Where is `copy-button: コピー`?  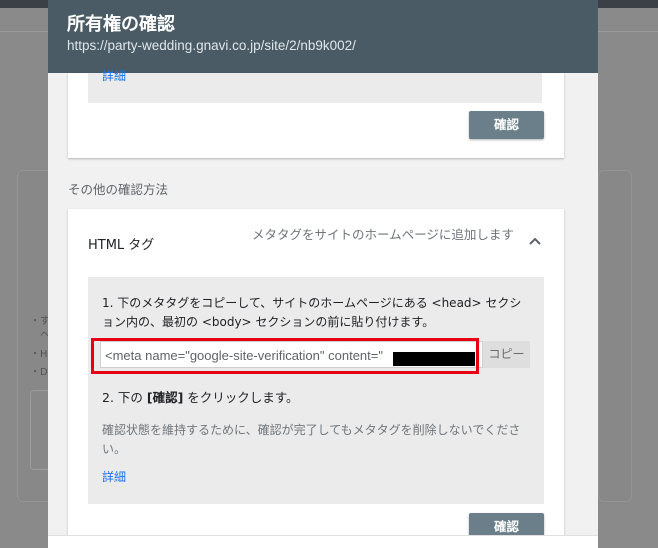 copy-button: コピー is located at coordinates (506, 354).